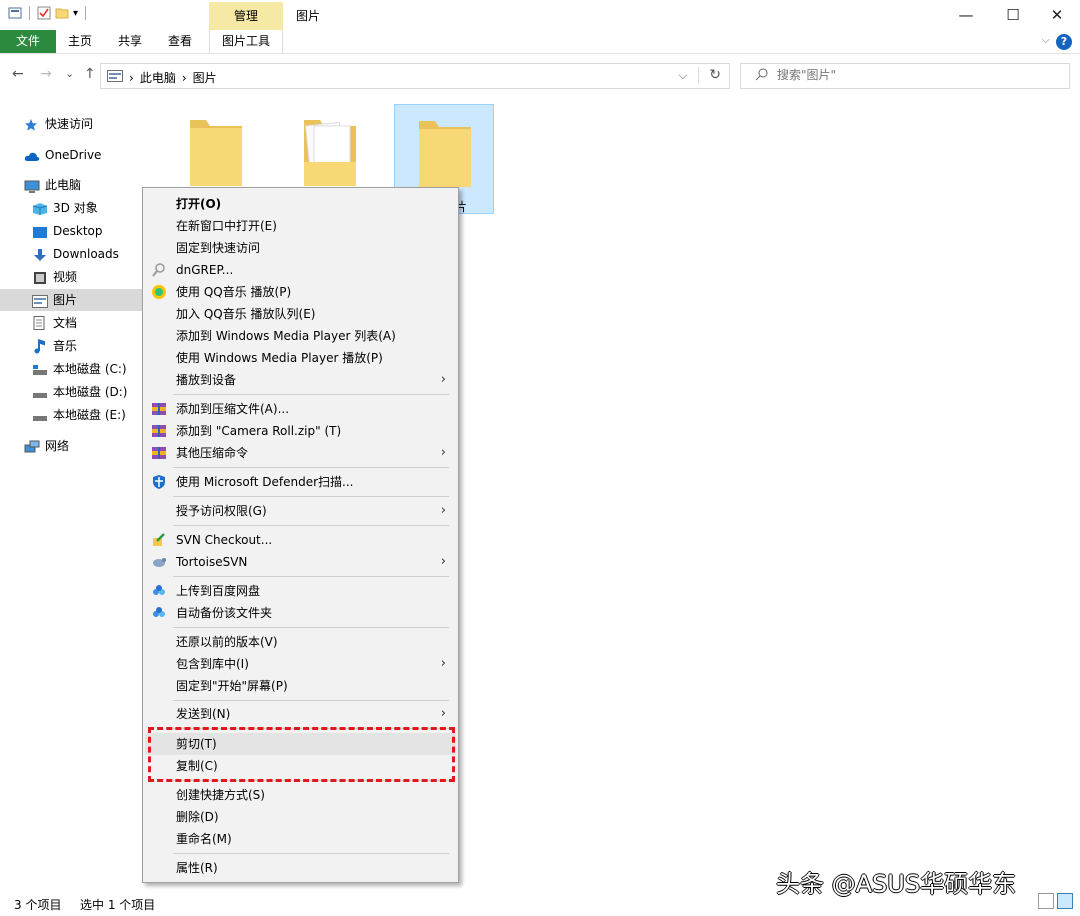 The image size is (1080, 916). Describe the element at coordinates (300, 591) in the screenshot. I see `menu-item-upload-baidu: 上传到百度网盘` at that location.